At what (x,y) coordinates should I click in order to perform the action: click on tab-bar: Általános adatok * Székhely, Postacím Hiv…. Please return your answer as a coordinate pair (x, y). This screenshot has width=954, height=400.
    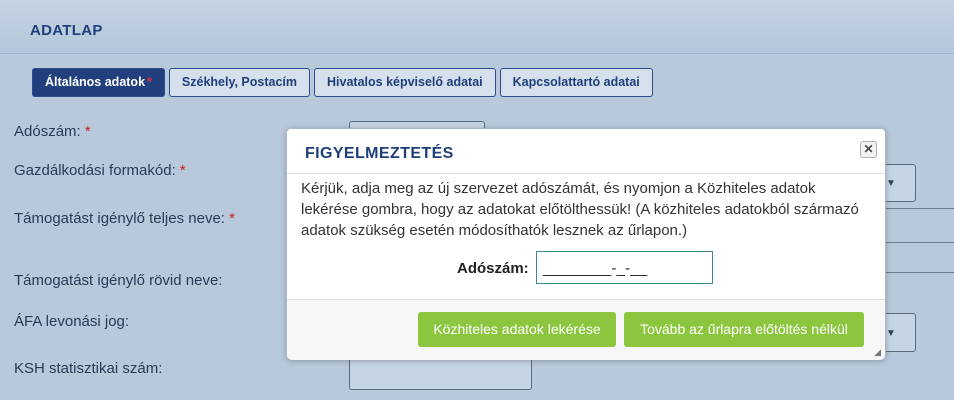
    Looking at the image, I should click on (342, 82).